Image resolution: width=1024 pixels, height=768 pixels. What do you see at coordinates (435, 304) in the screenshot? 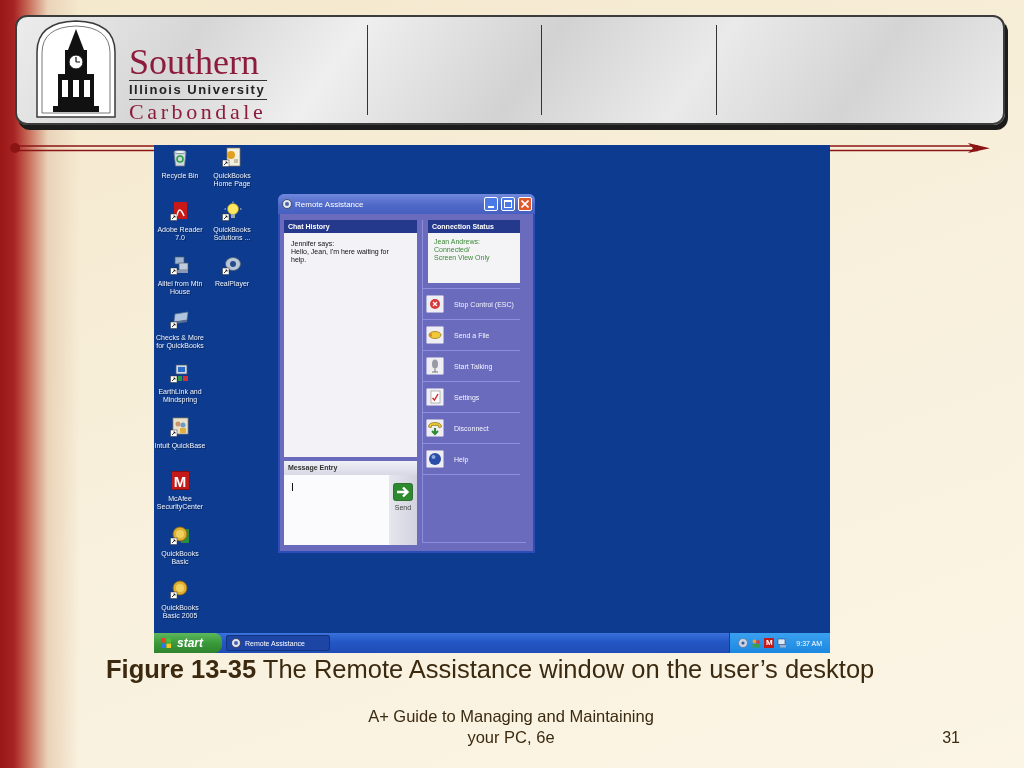
I see `stop-icon` at bounding box center [435, 304].